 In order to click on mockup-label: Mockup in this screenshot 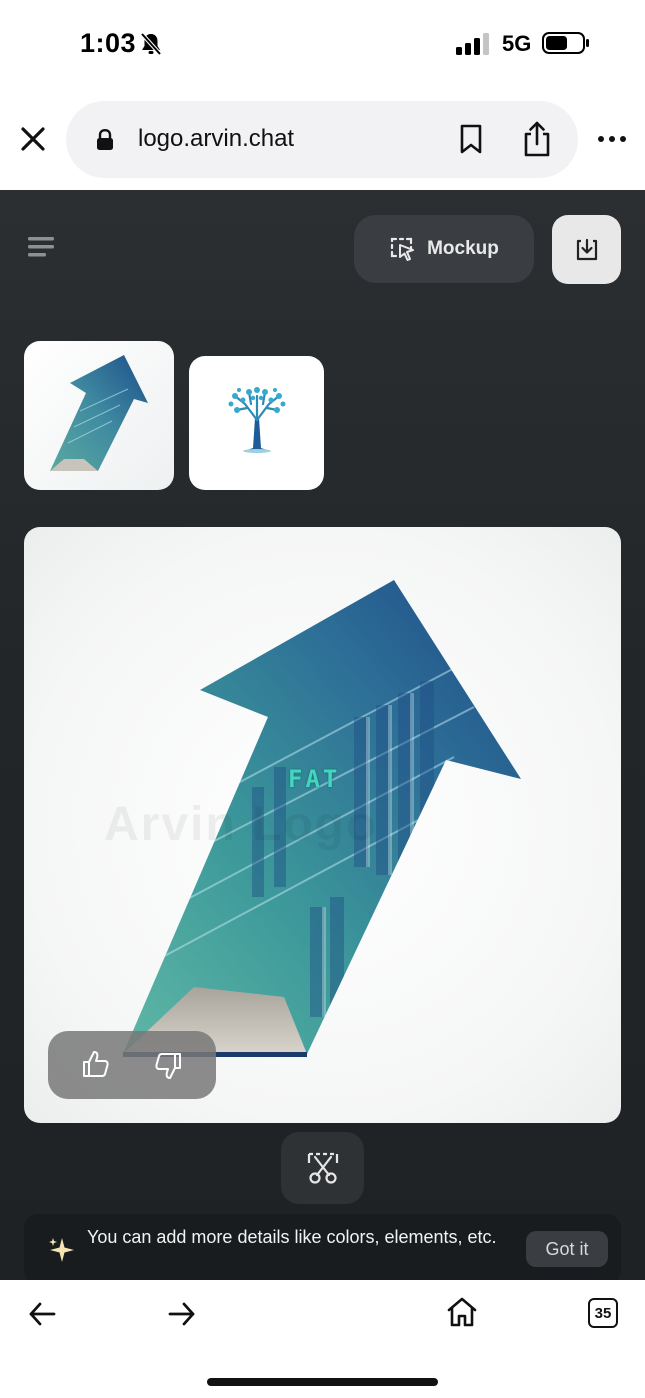, I will do `click(463, 248)`.